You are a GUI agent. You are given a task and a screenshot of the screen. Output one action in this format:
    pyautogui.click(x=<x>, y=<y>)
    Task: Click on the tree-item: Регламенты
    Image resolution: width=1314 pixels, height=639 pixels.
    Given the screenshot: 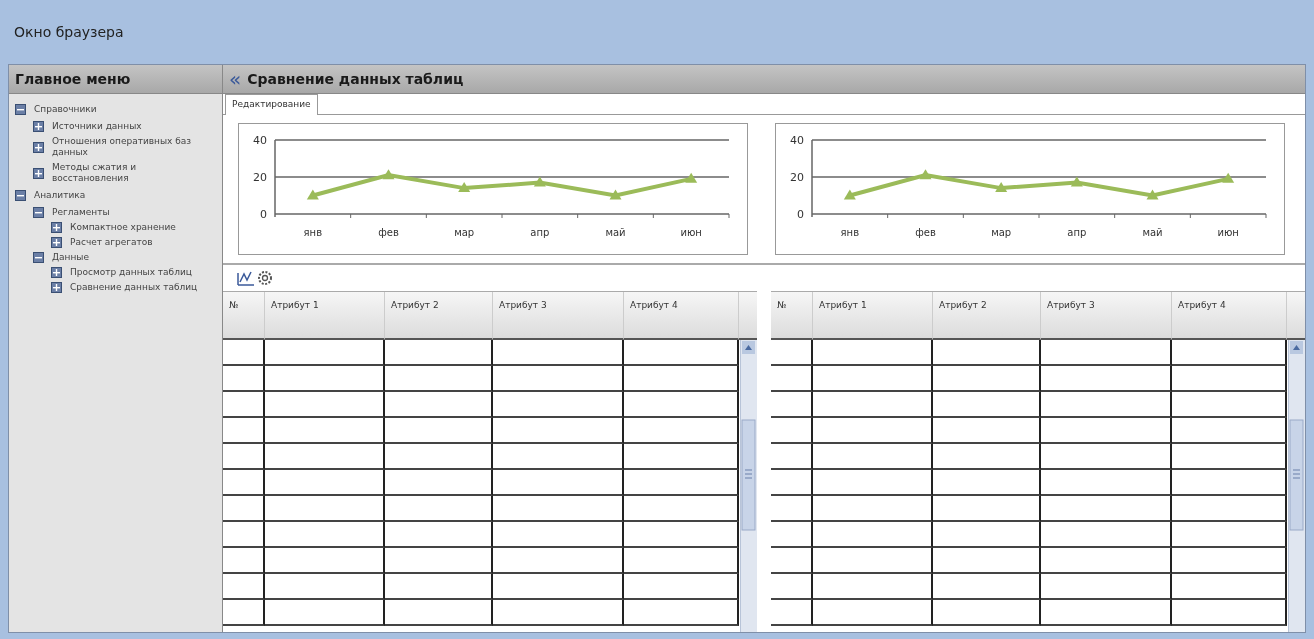 What is the action you would take?
    pyautogui.click(x=128, y=212)
    